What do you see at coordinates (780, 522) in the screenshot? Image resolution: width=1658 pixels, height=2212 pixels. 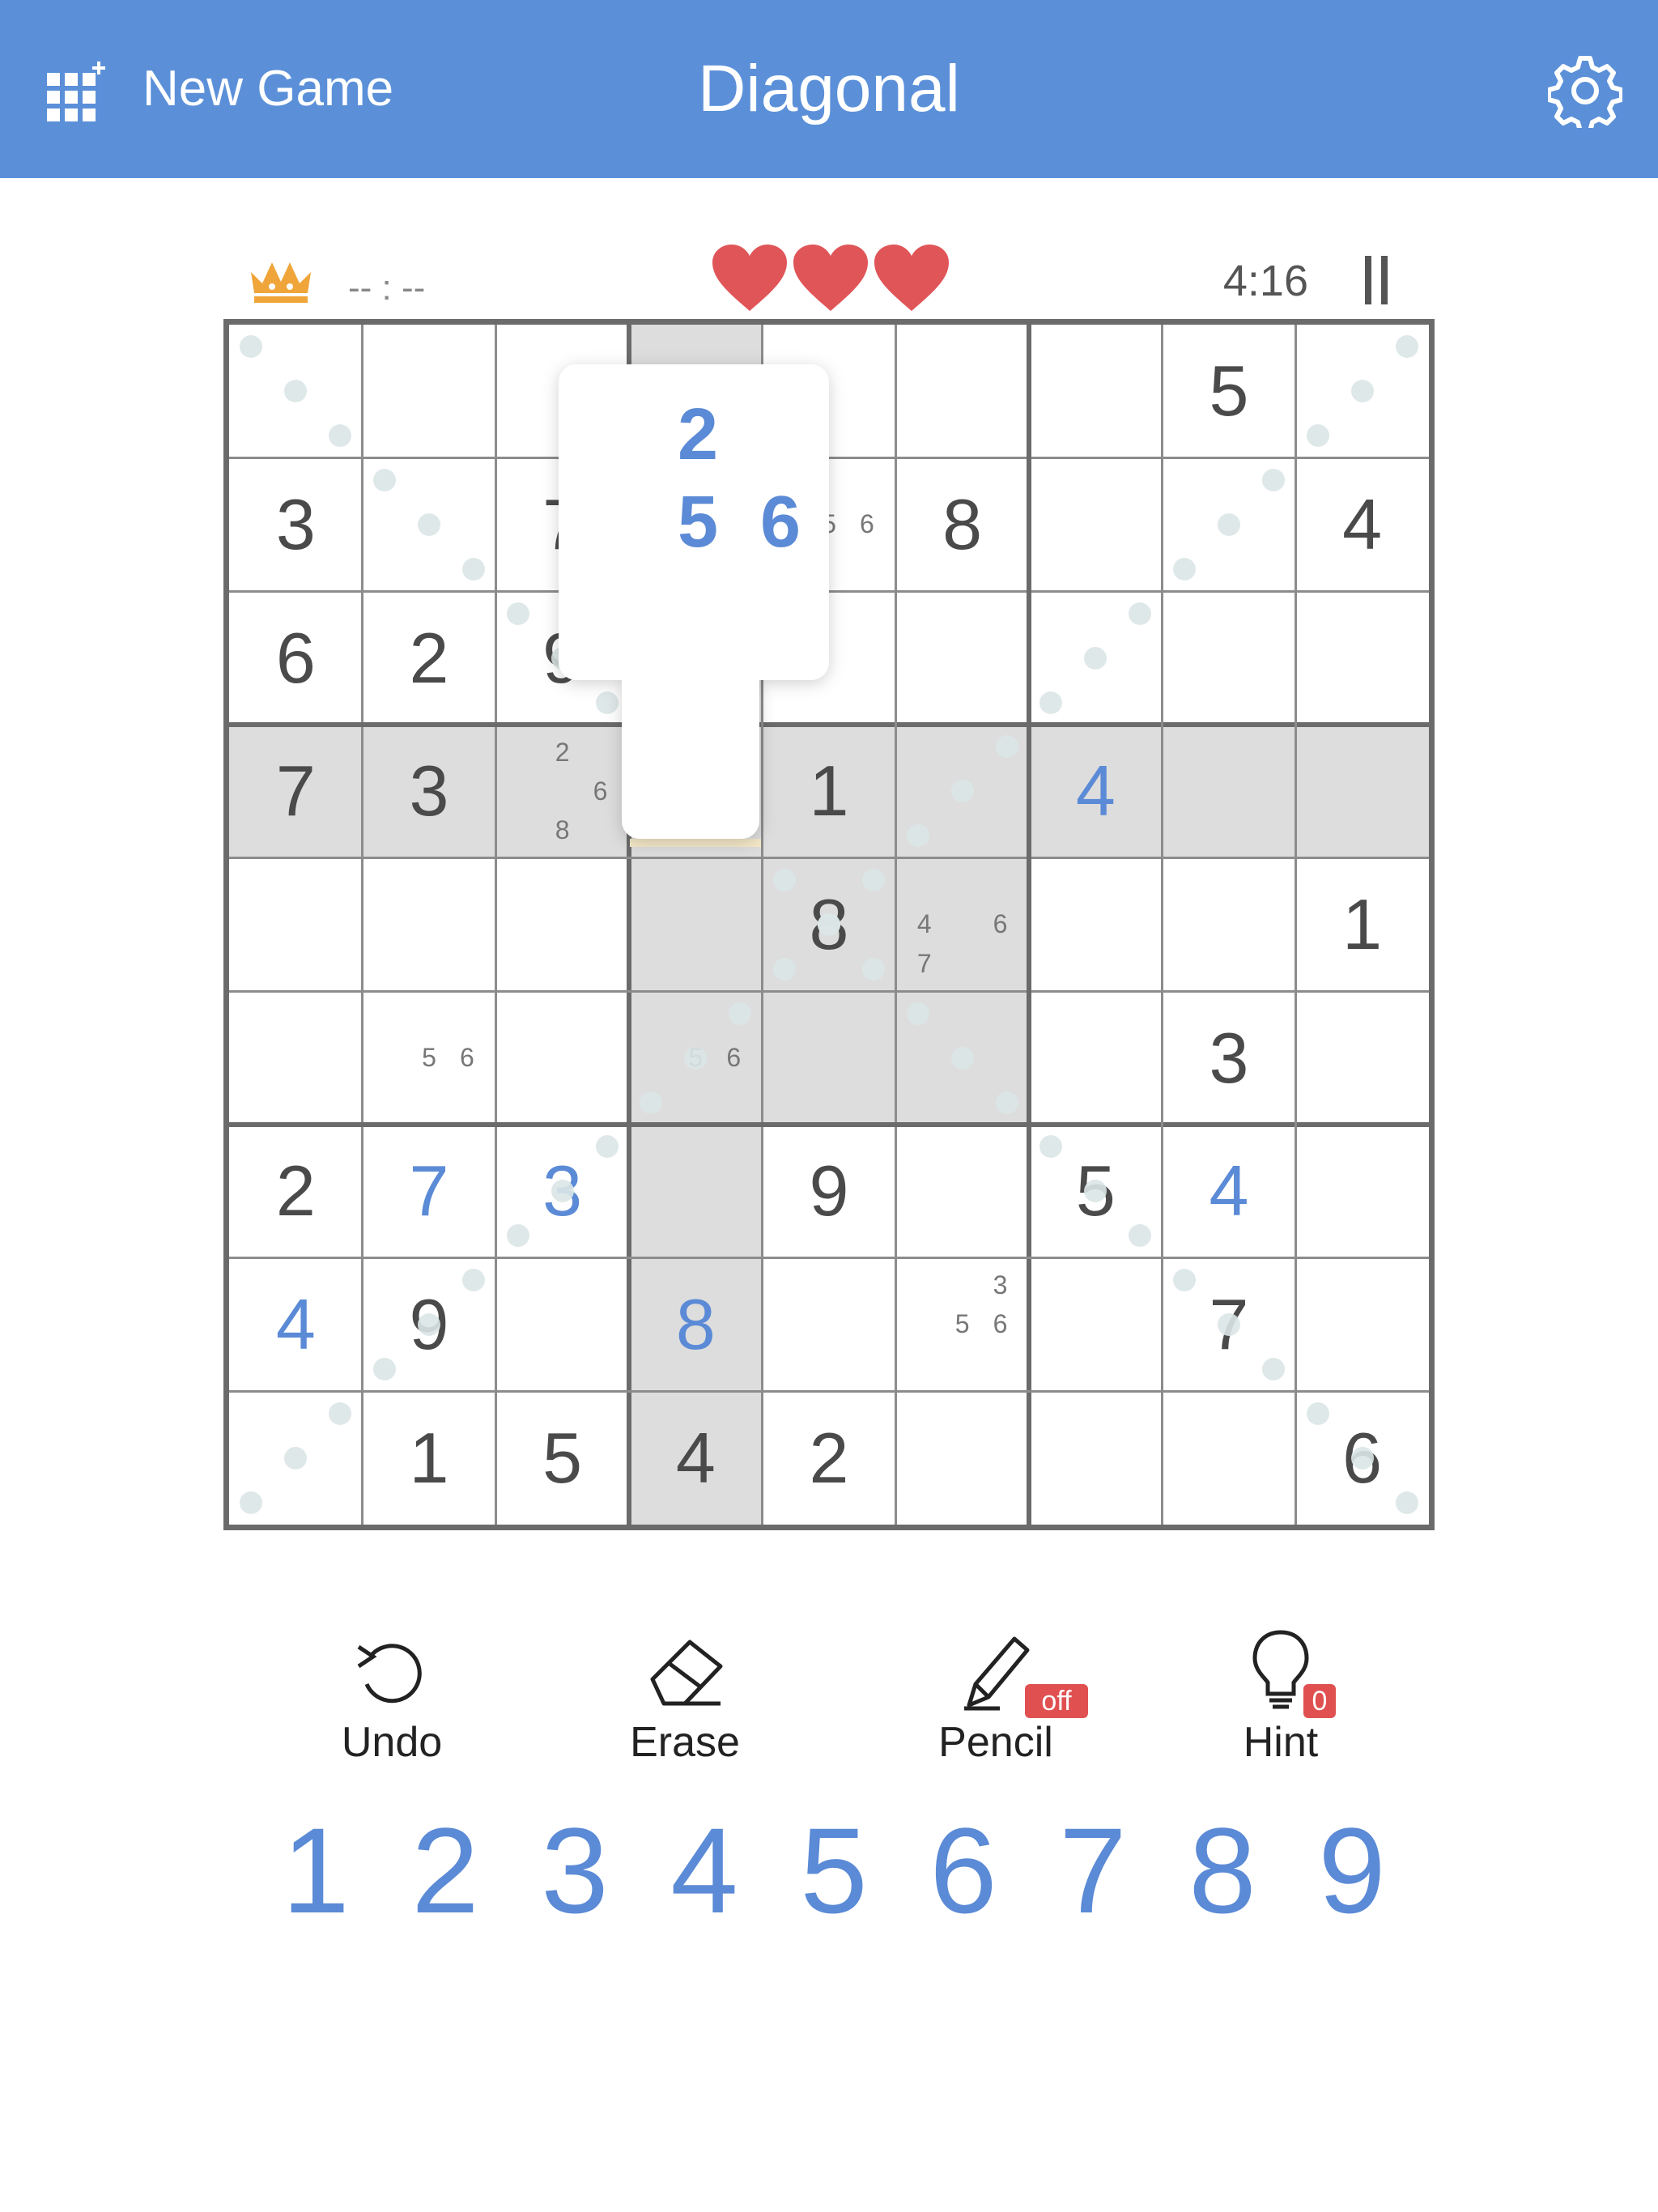 I see `candidate-digit: 6` at bounding box center [780, 522].